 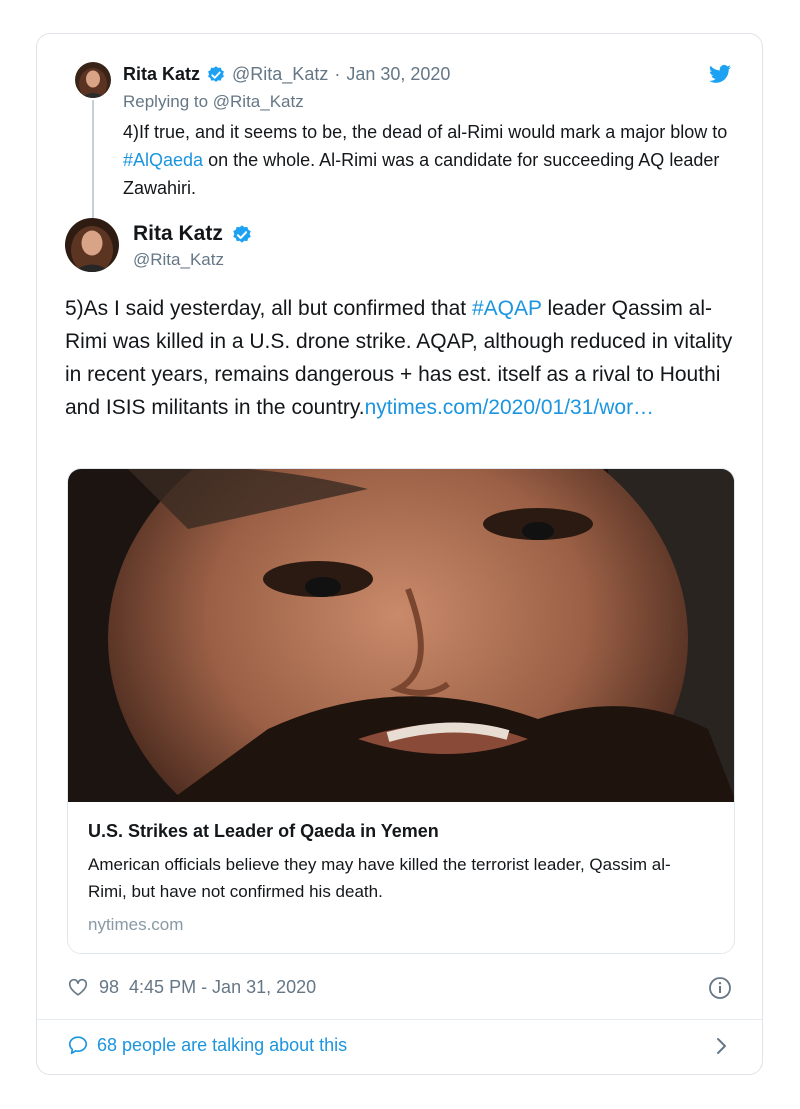 I want to click on tweet-timestamp: 4:45 PM - Jan 31, 2020, so click(x=222, y=987).